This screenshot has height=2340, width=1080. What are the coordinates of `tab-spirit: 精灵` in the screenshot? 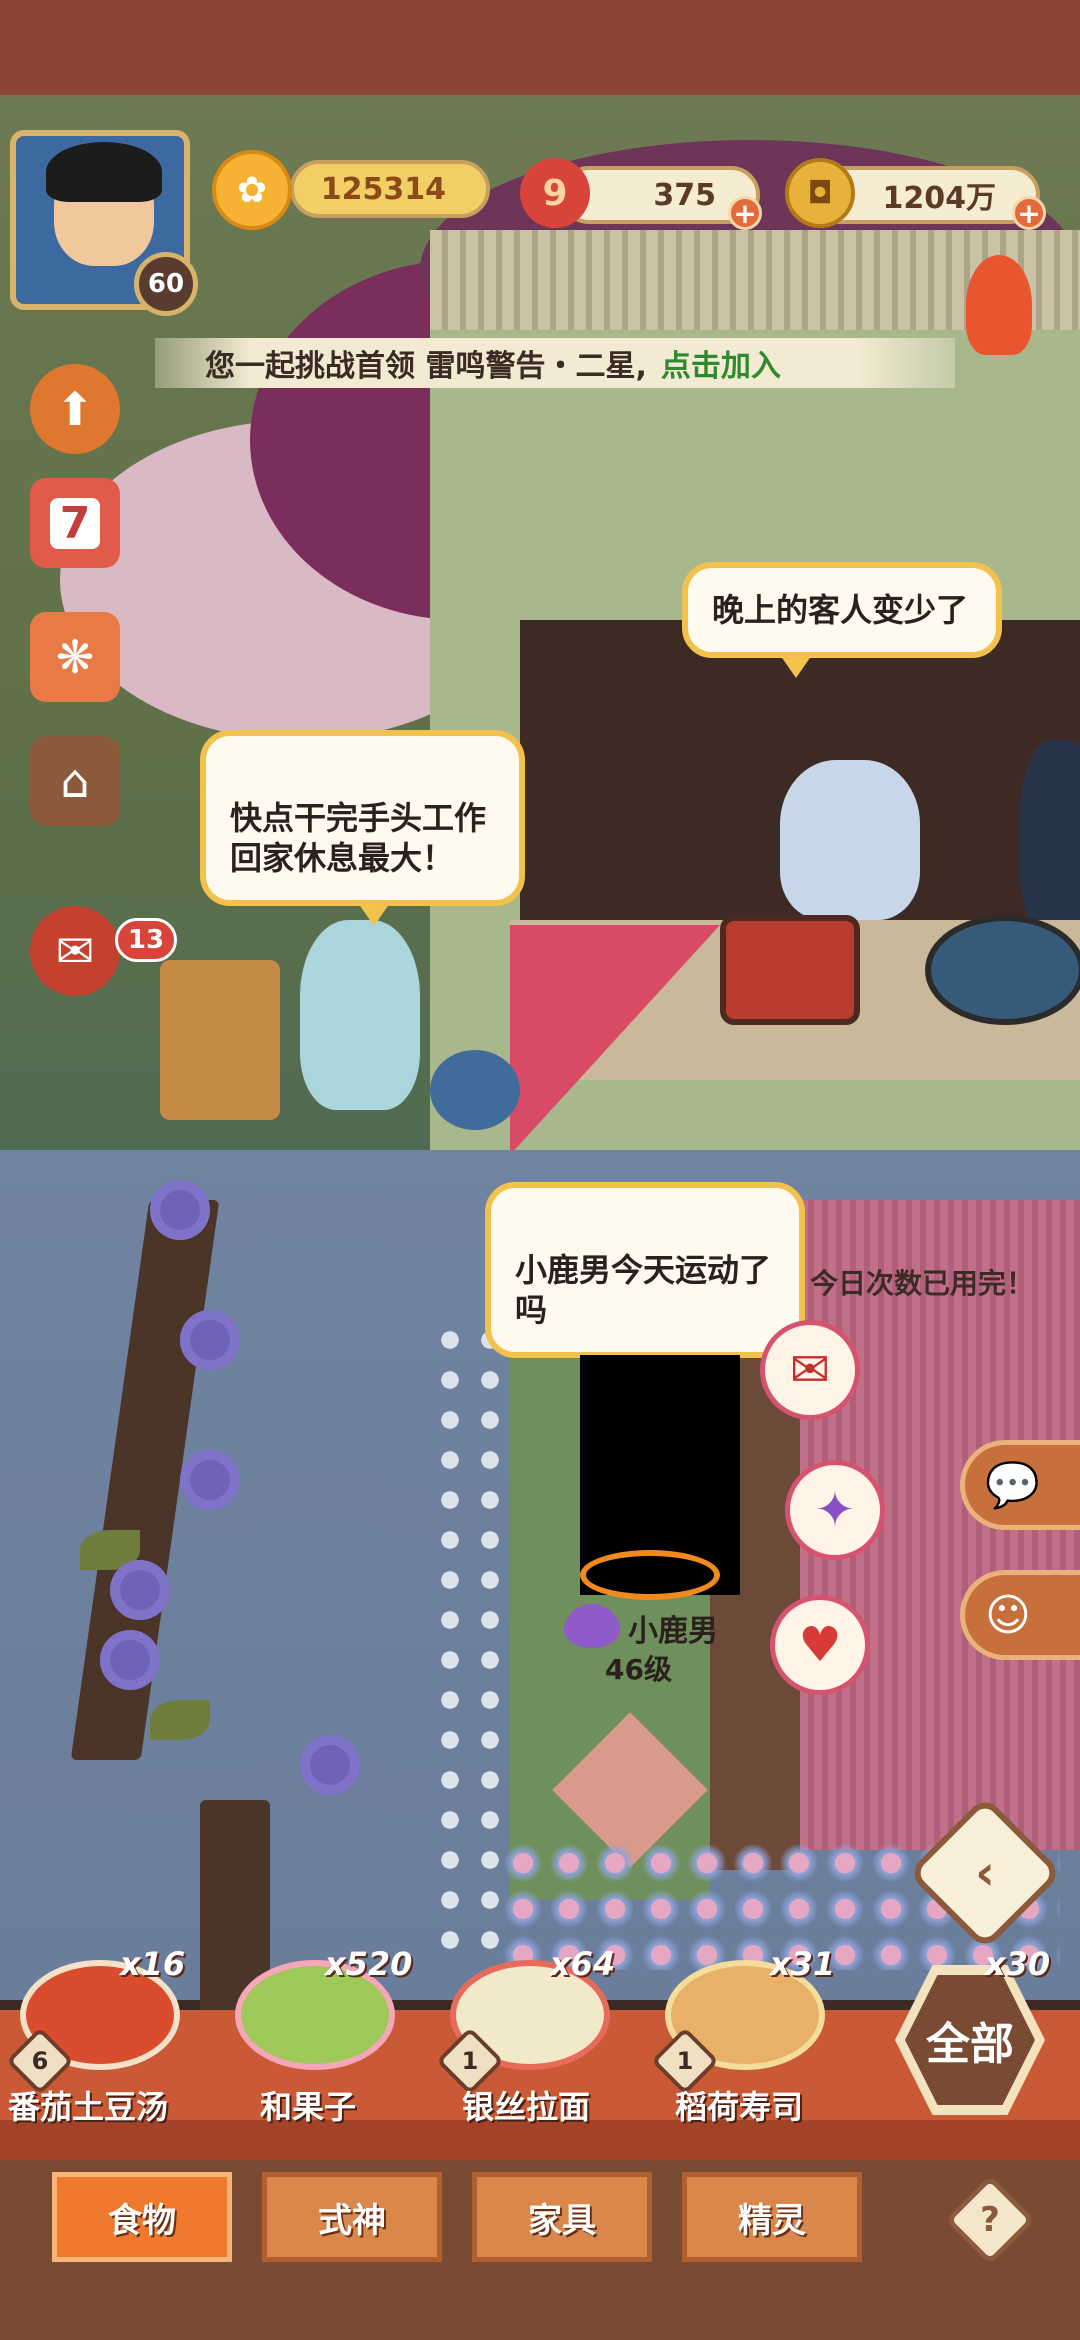 It's located at (772, 2217).